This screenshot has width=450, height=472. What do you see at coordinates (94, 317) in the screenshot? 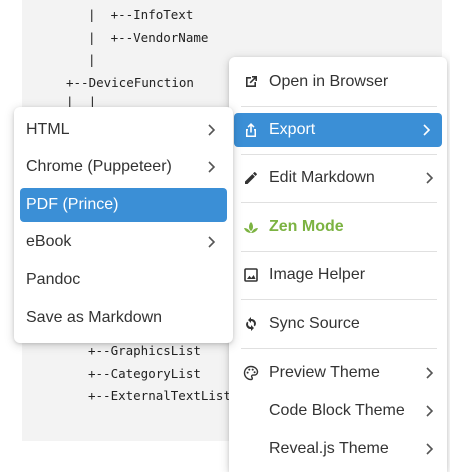
I see `menu-item-label: Save as Markdown` at bounding box center [94, 317].